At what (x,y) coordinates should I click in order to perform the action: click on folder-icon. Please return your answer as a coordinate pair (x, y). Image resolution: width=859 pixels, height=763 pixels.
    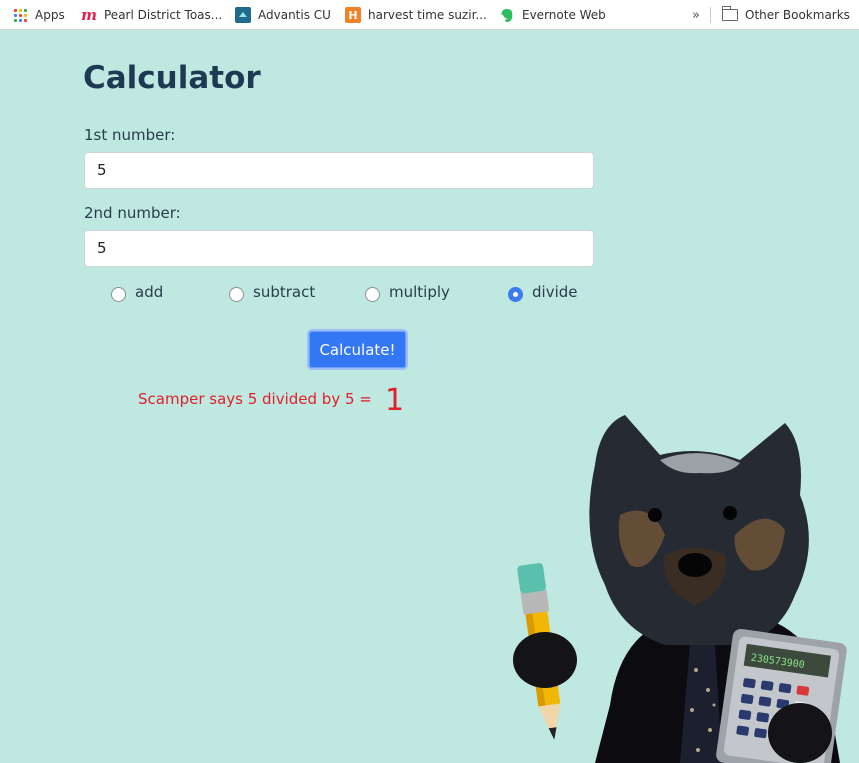
    Looking at the image, I should click on (729, 14).